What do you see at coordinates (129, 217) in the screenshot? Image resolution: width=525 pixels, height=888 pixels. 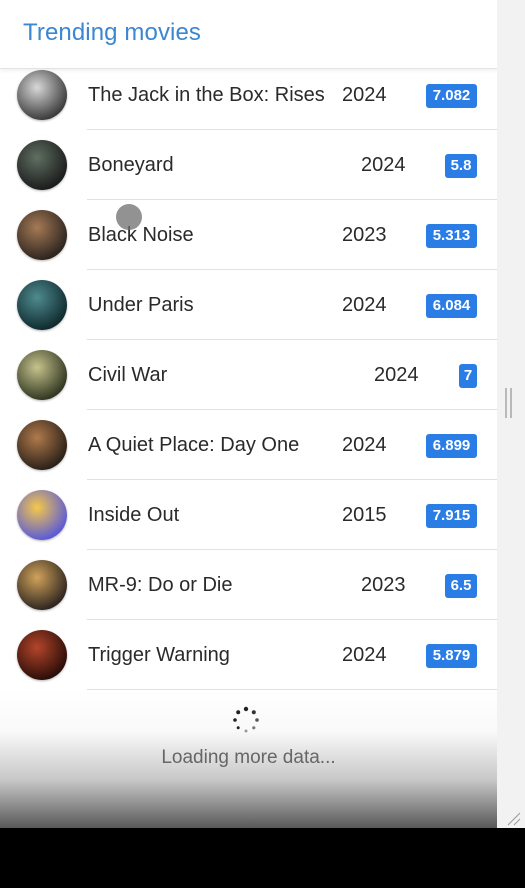 I see `touch-indicator` at bounding box center [129, 217].